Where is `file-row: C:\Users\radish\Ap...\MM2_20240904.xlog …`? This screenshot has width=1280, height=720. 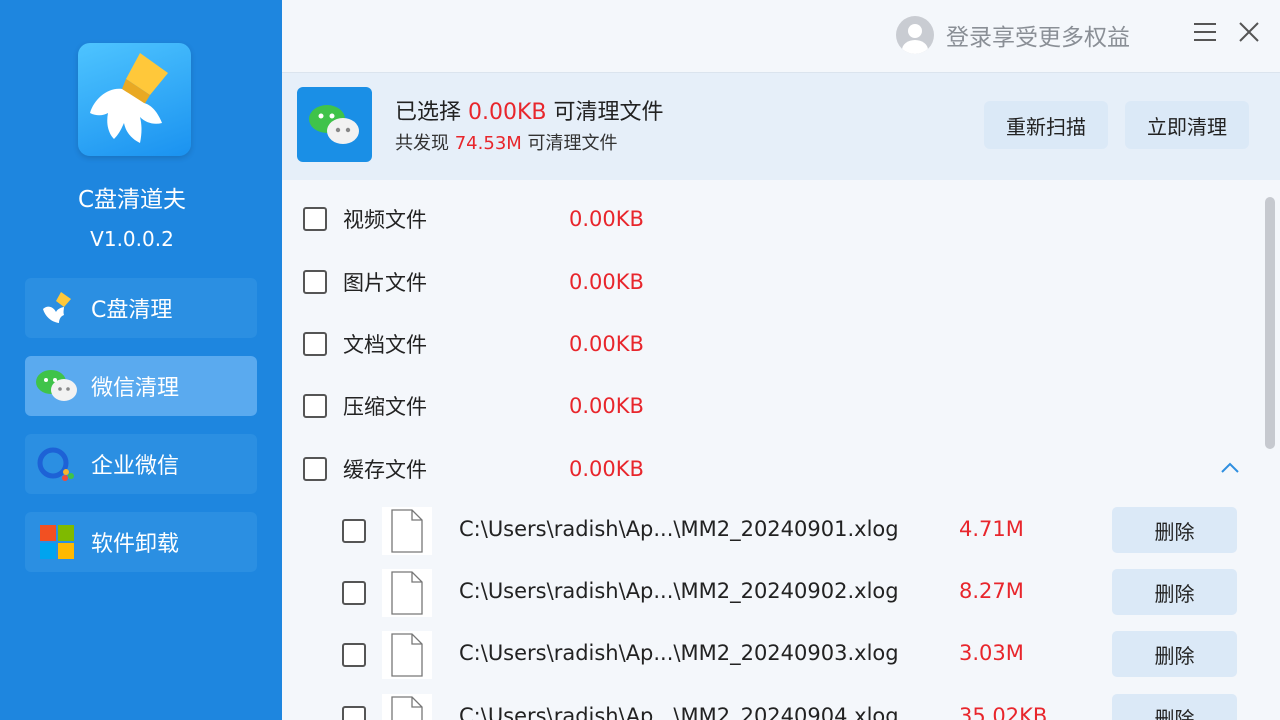 file-row: C:\Users\radish\Ap...\MM2_20240904.xlog … is located at coordinates (792, 707).